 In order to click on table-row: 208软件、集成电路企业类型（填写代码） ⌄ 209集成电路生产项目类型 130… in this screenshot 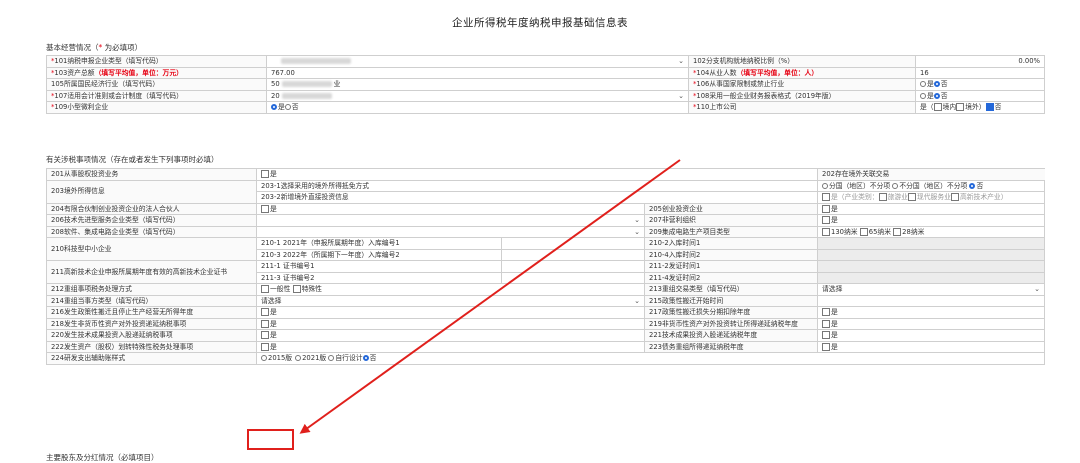, I will do `click(545, 231)`.